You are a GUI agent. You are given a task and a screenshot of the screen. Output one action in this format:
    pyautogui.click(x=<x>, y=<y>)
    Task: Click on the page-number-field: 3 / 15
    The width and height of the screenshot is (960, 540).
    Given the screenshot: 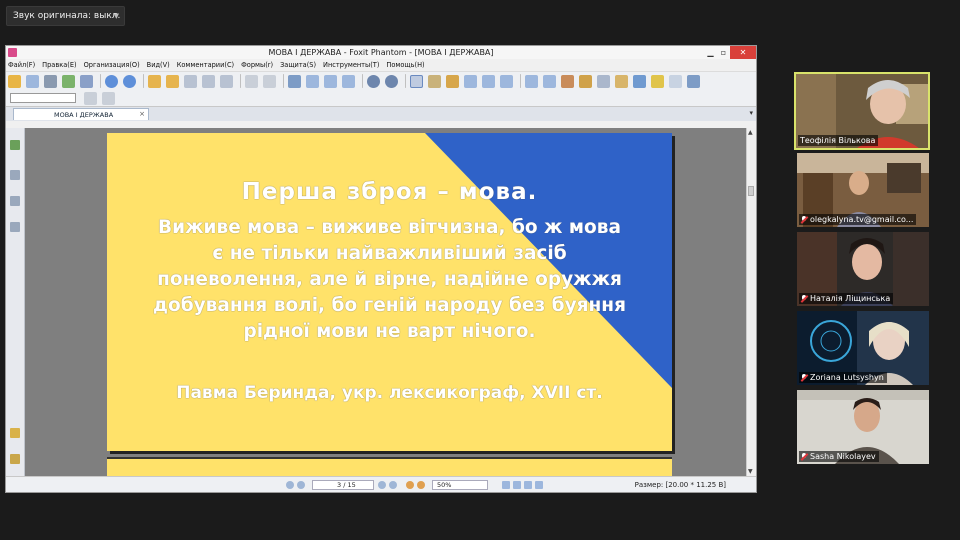 What is the action you would take?
    pyautogui.click(x=343, y=485)
    